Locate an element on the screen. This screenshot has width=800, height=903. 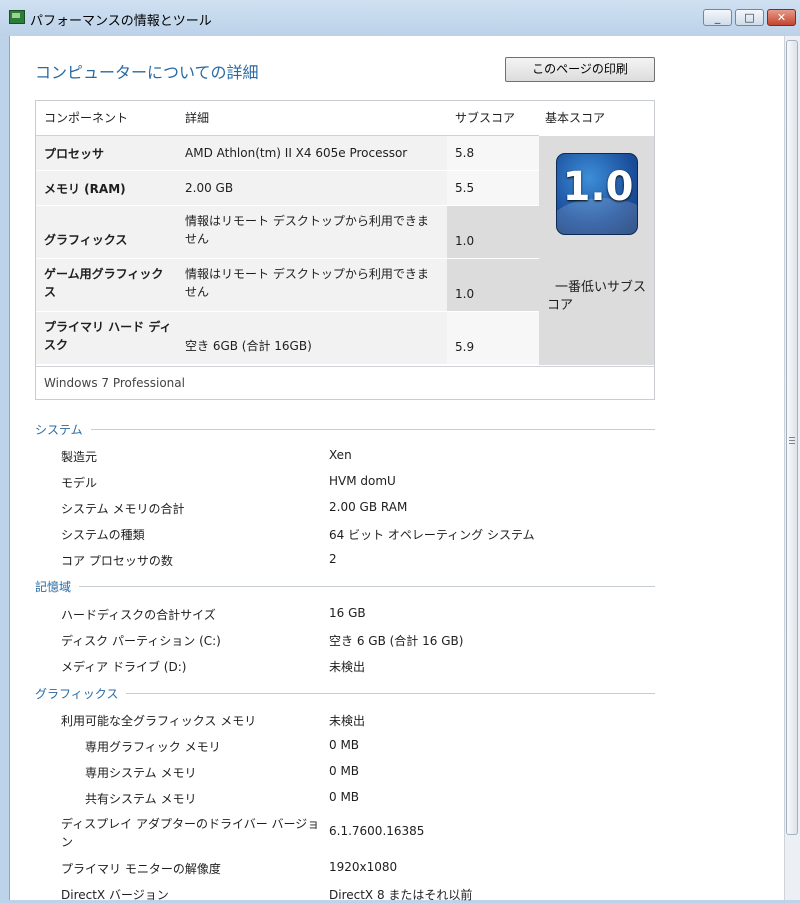
system-label: 製造元 is located at coordinates (79, 457).